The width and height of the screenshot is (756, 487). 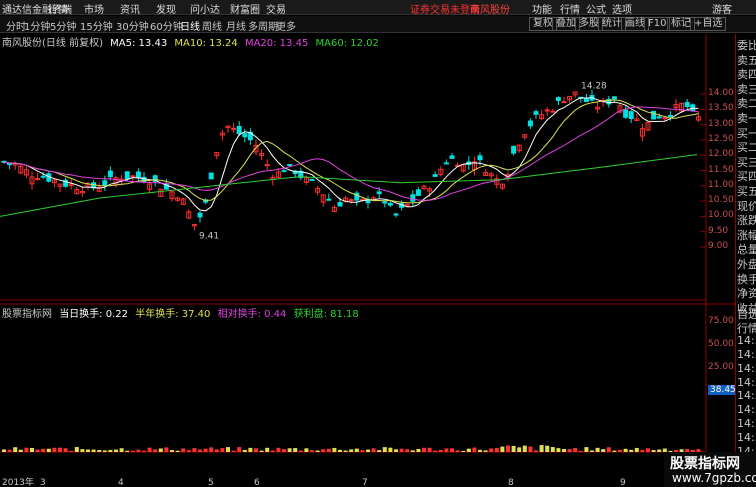 What do you see at coordinates (37, 25) in the screenshot?
I see `period-1: 1分钟` at bounding box center [37, 25].